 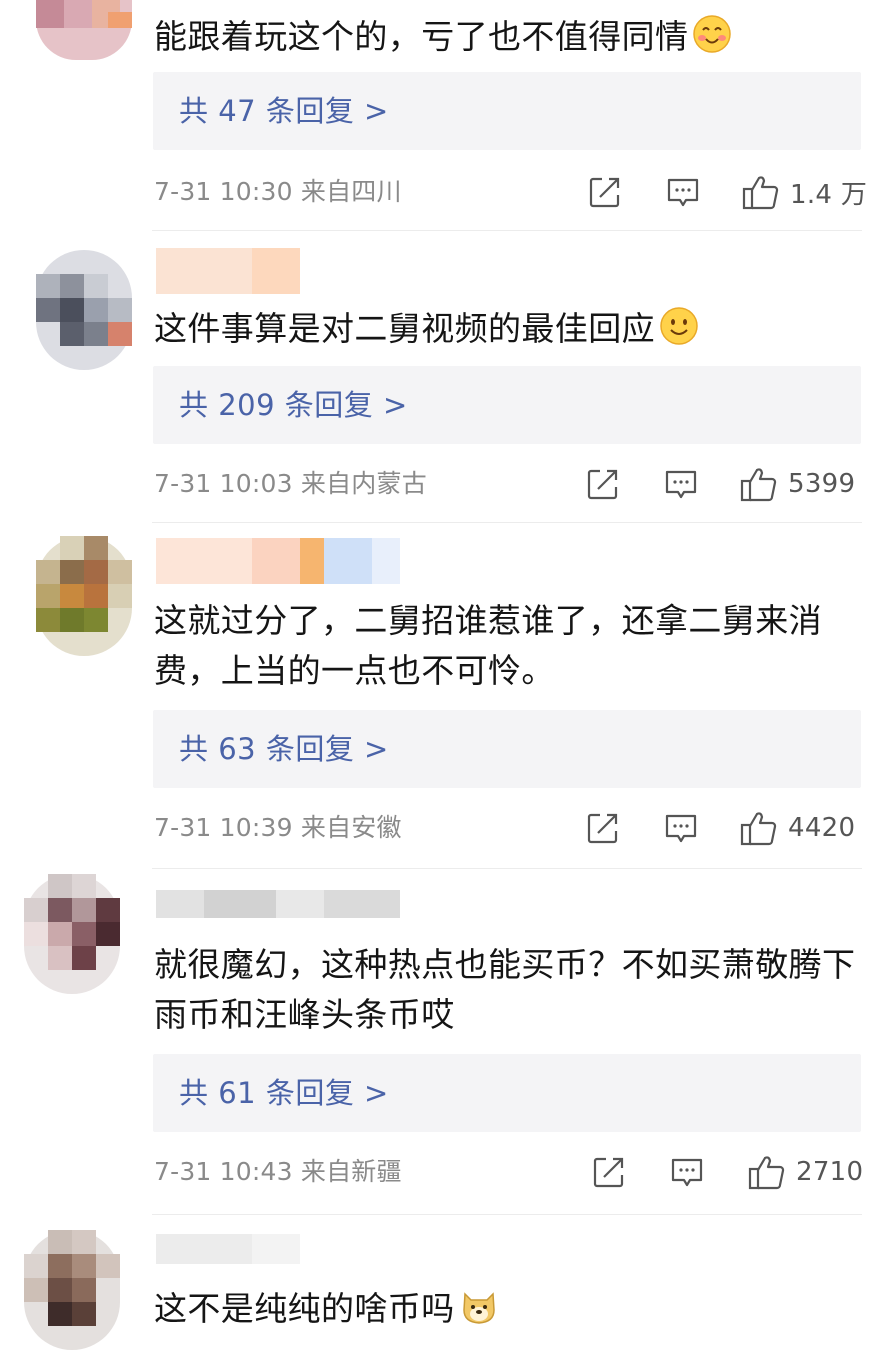 I want to click on like-count: 5399, so click(x=822, y=484).